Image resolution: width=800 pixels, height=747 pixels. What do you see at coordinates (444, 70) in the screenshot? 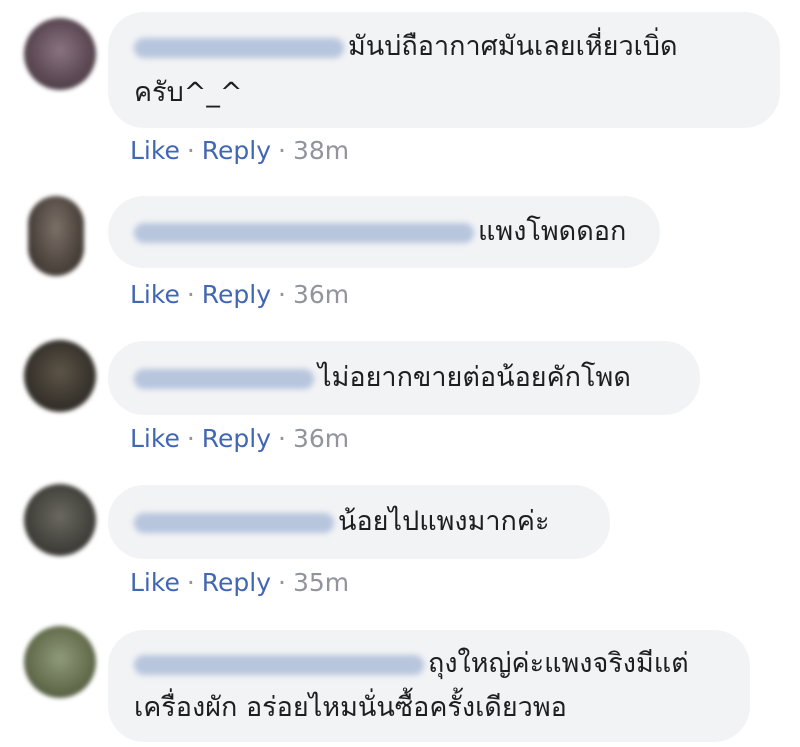
I see `comment-bubble: มันบ่ถือากาศมันเลยเหี่ยวเบิ่ด ครับ^_^` at bounding box center [444, 70].